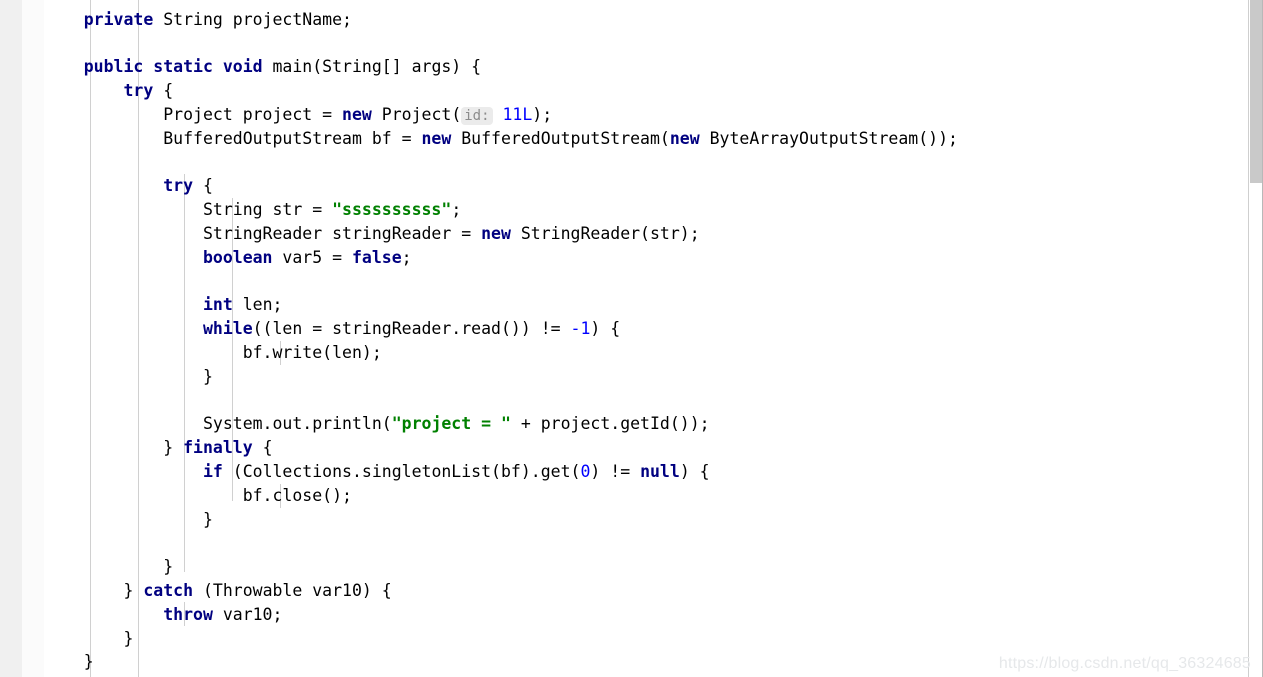 The width and height of the screenshot is (1263, 677). Describe the element at coordinates (416, 114) in the screenshot. I see `code-token: Project(` at that location.